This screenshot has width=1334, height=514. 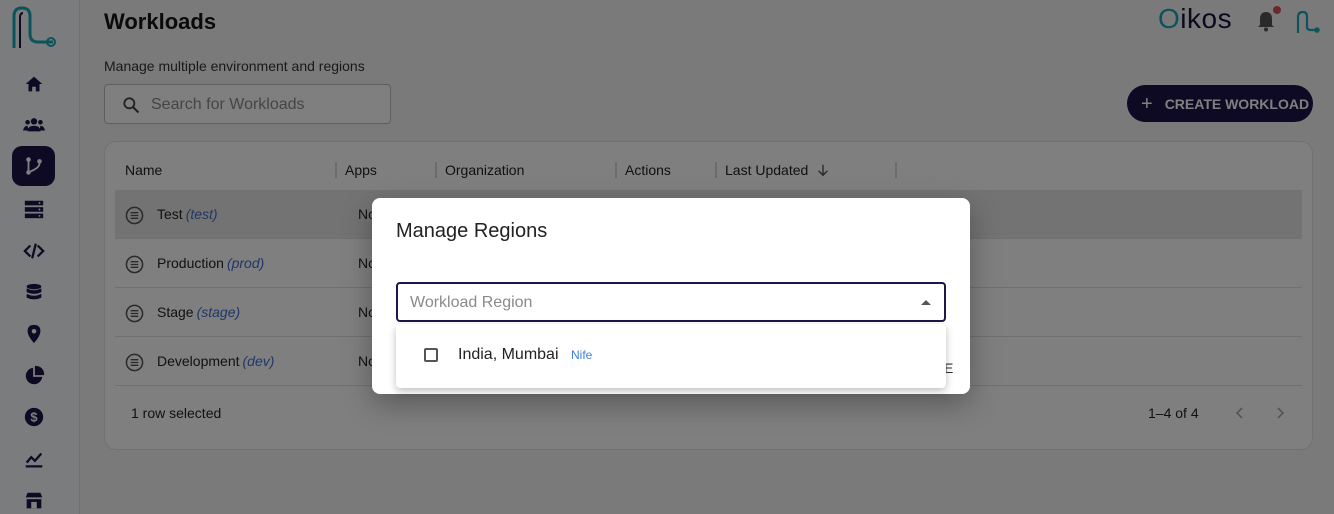 What do you see at coordinates (926, 302) in the screenshot?
I see `caret-up-icon` at bounding box center [926, 302].